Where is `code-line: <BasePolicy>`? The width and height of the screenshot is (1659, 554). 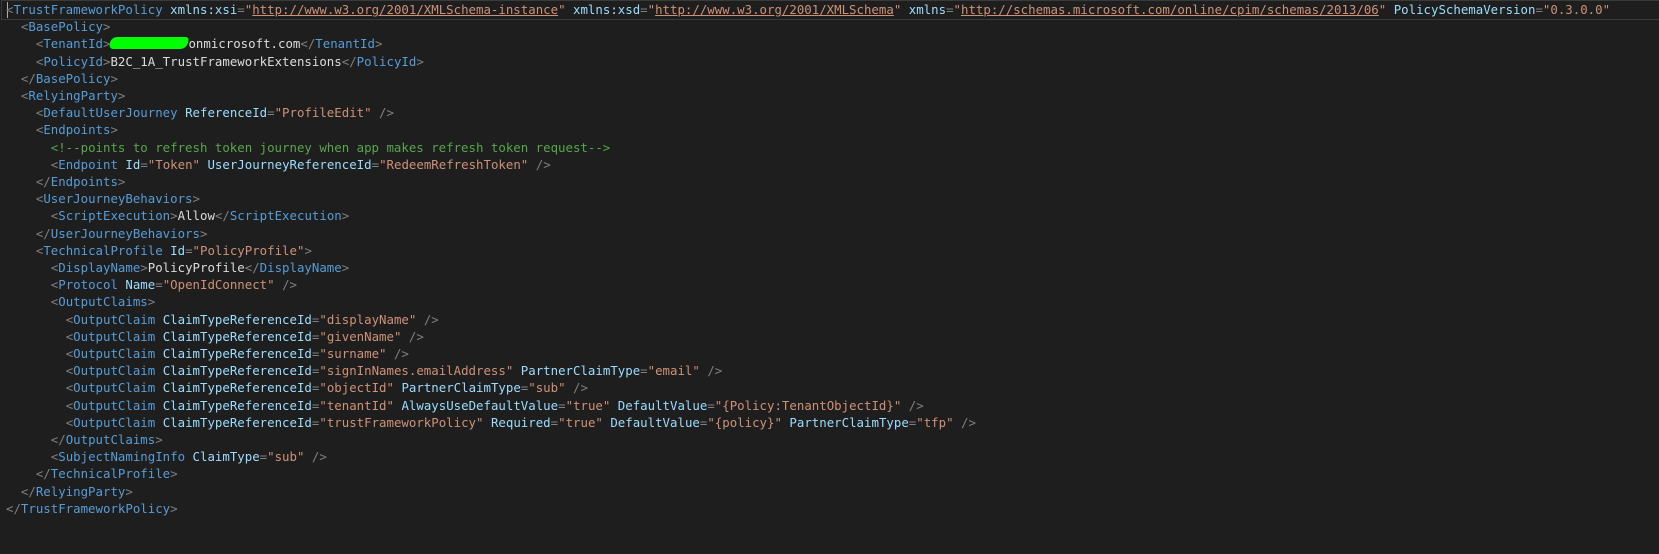
code-line: <BasePolicy> is located at coordinates (58, 27).